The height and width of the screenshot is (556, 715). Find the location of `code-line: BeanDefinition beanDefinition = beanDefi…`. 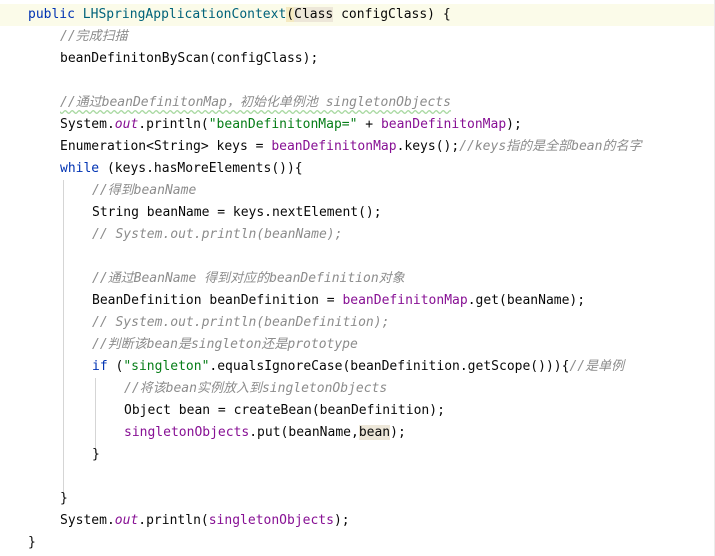

code-line: BeanDefinition beanDefinition = beanDefi… is located at coordinates (338, 301).